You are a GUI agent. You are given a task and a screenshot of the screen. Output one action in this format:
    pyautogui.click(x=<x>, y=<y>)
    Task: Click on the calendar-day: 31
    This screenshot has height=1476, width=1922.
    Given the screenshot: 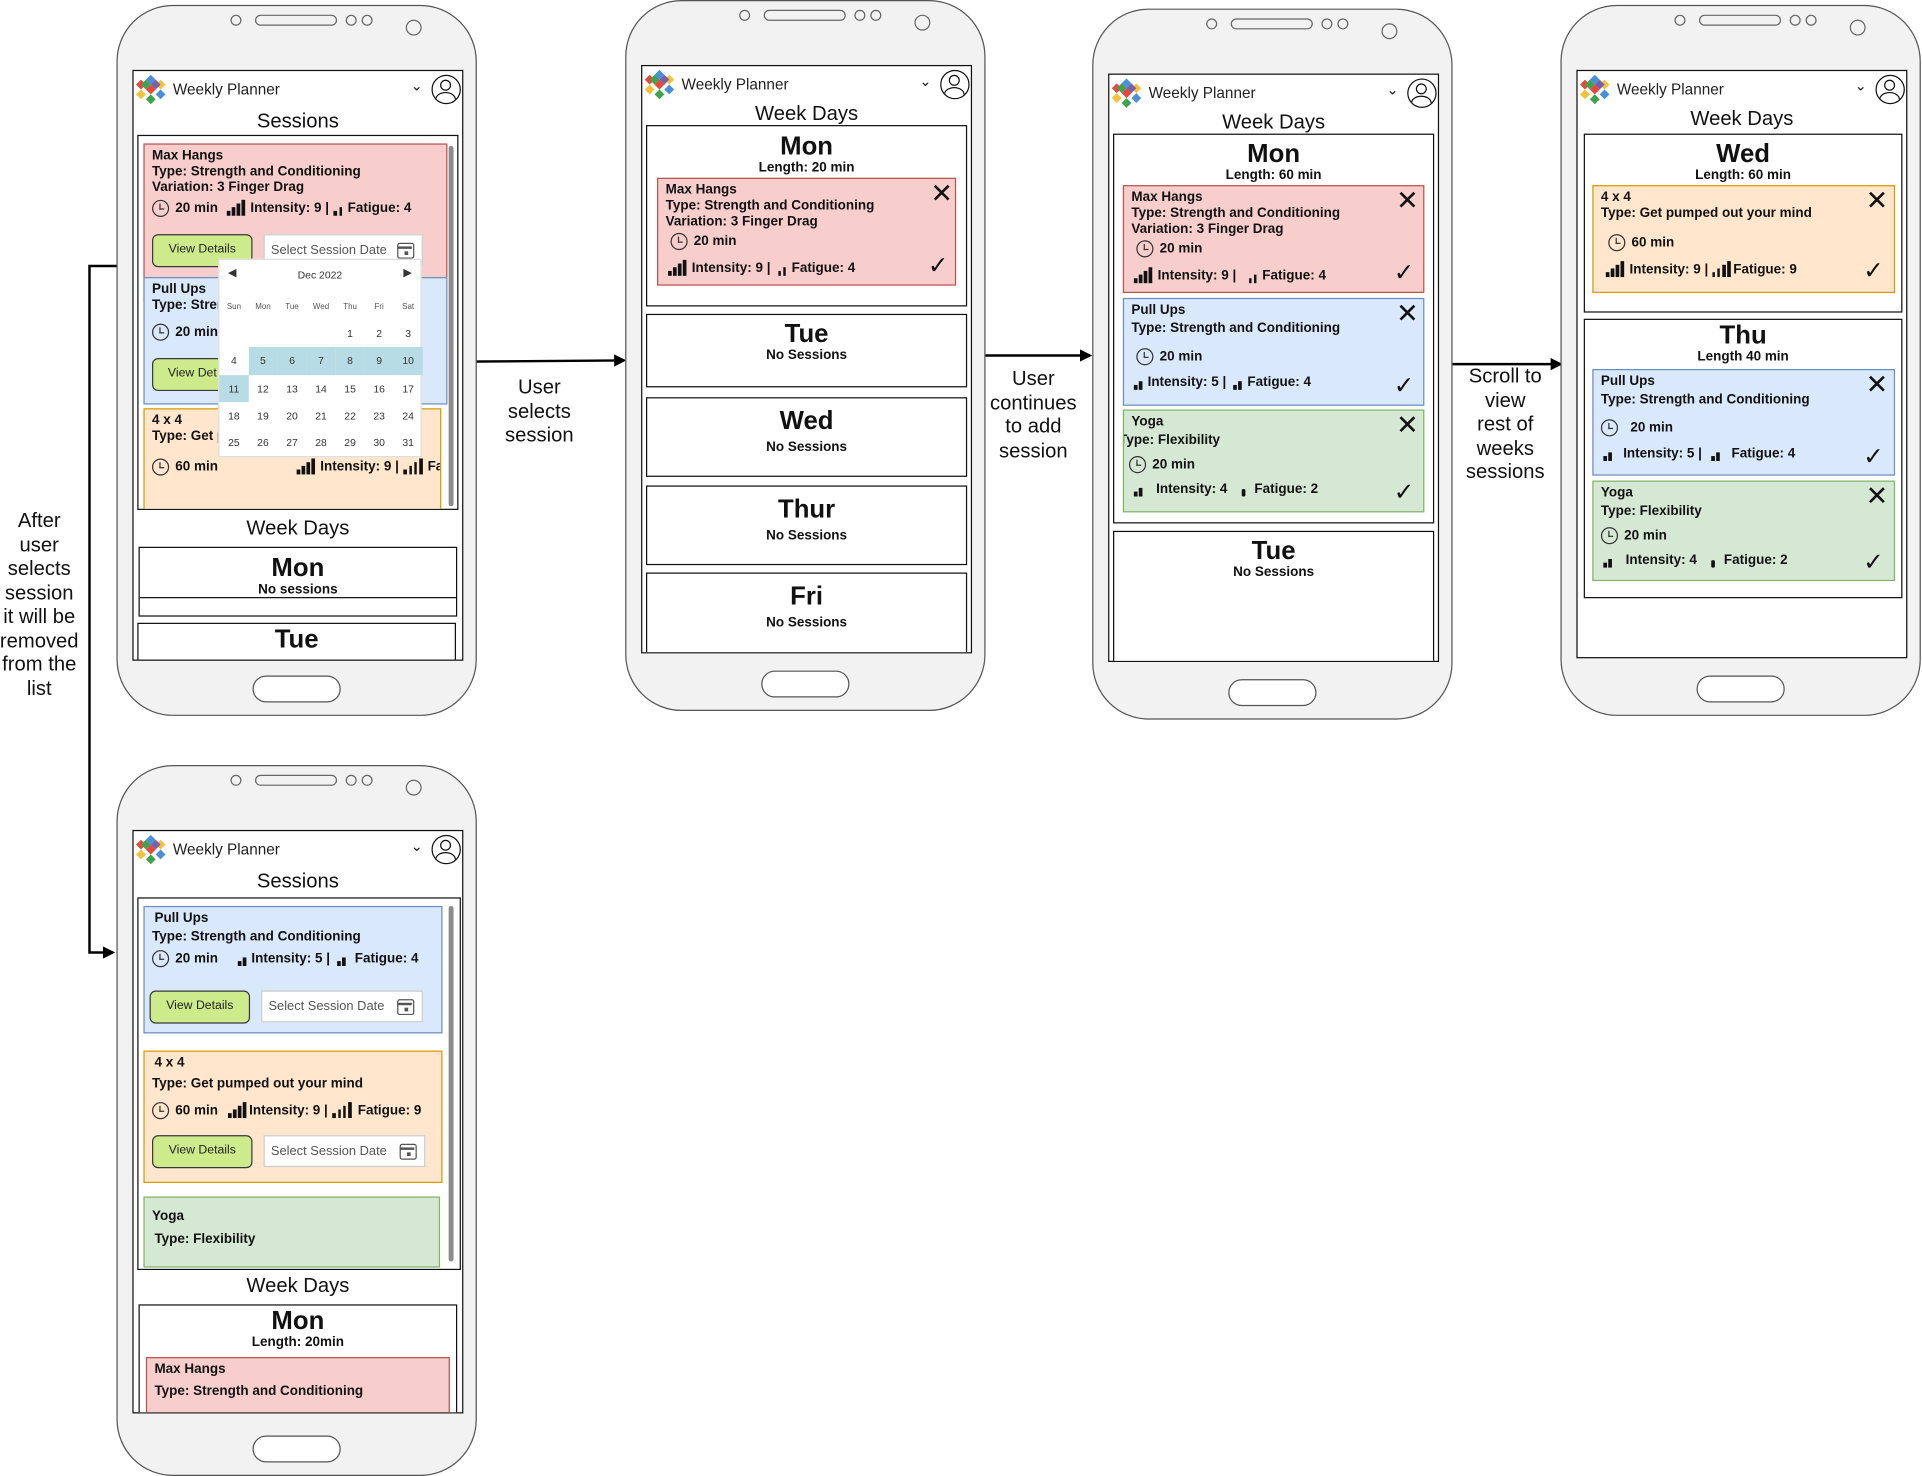 What is the action you would take?
    pyautogui.click(x=408, y=442)
    